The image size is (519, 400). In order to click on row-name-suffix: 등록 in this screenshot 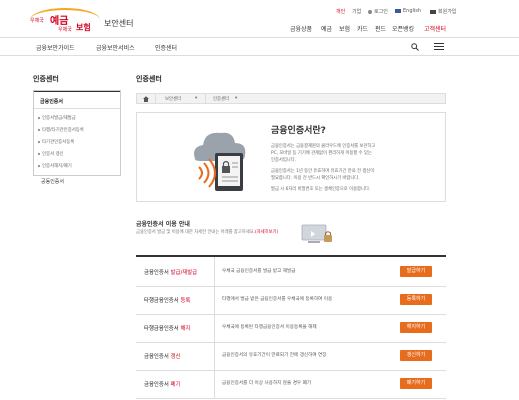, I will do `click(185, 301)`.